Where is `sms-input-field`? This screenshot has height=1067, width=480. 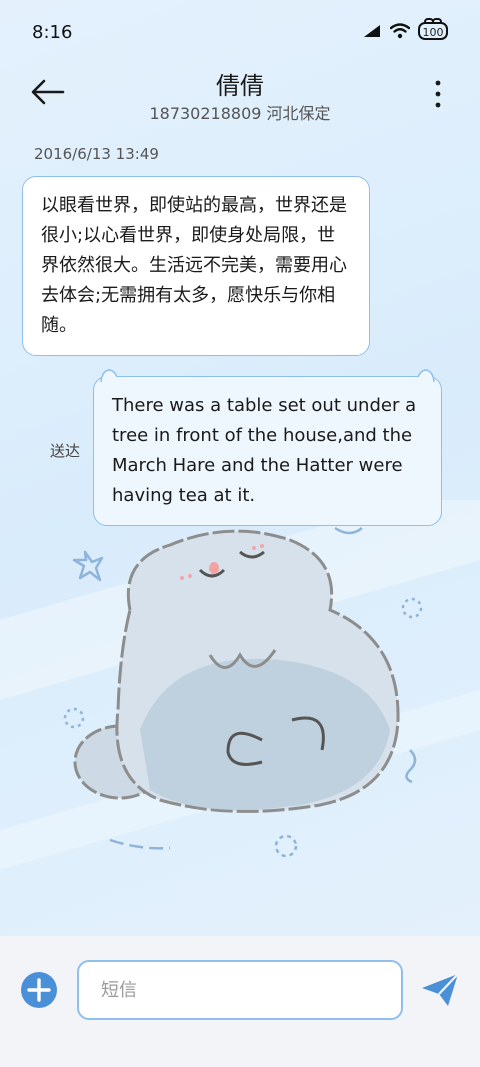 sms-input-field is located at coordinates (240, 990).